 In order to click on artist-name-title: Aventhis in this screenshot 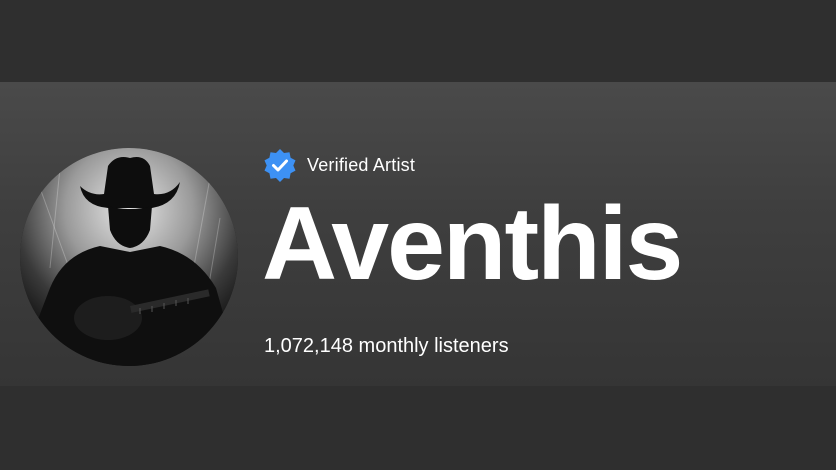, I will do `click(472, 244)`.